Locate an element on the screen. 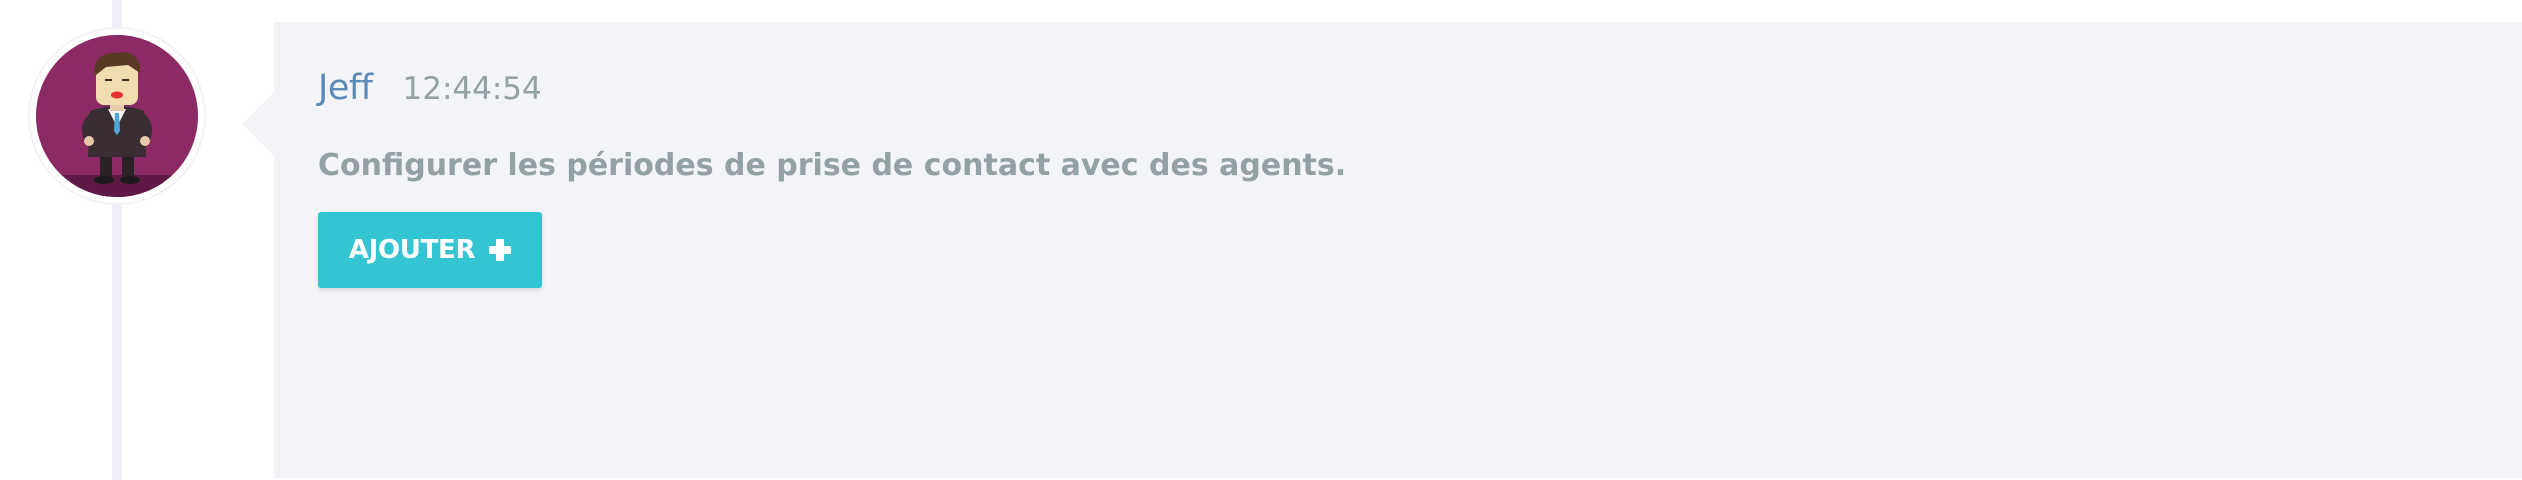  add-button-label: AJOUTER is located at coordinates (412, 250).